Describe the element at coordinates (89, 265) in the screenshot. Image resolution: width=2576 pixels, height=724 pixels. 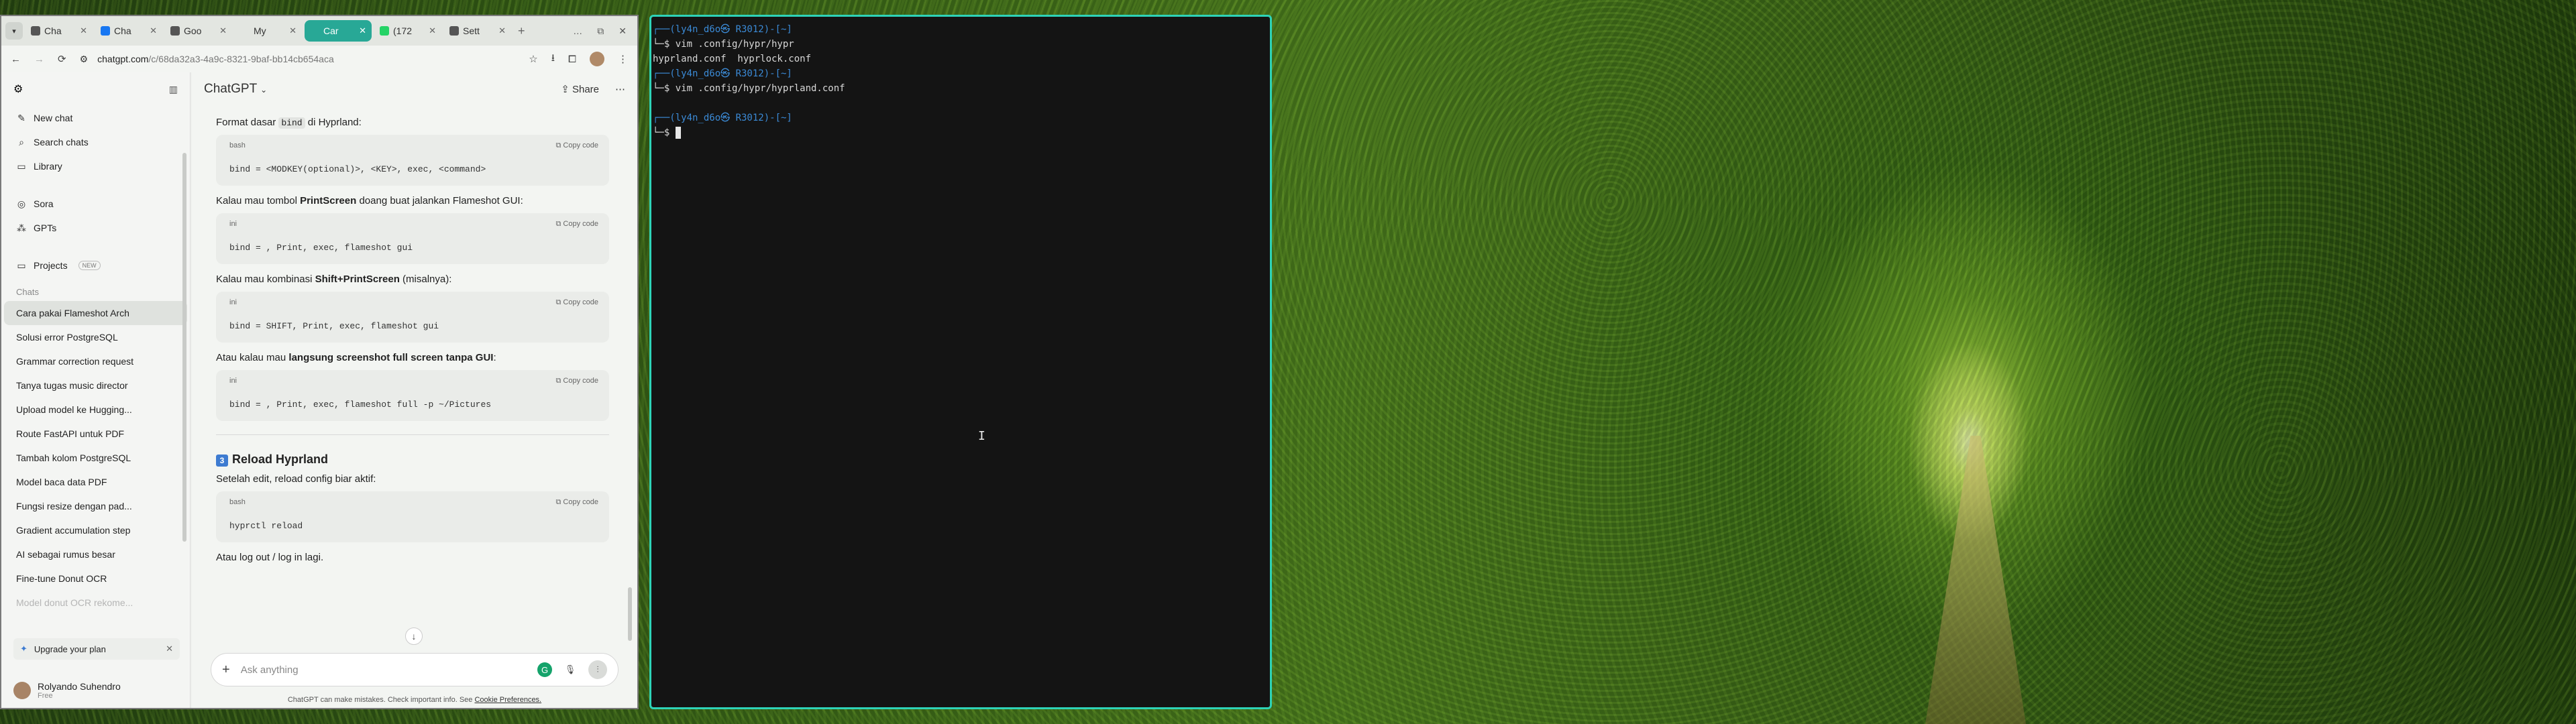
I see `new-badge: NEW` at that location.